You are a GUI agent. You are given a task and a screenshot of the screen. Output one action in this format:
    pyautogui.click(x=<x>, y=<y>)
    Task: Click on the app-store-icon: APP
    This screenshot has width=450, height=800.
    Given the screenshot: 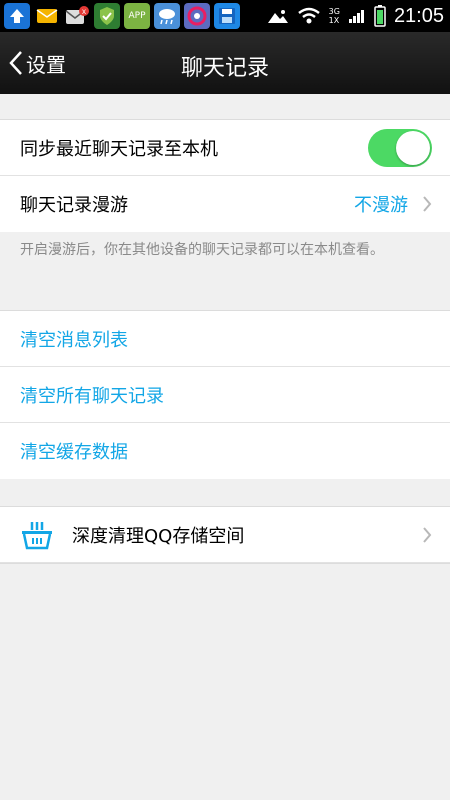 What is the action you would take?
    pyautogui.click(x=137, y=16)
    